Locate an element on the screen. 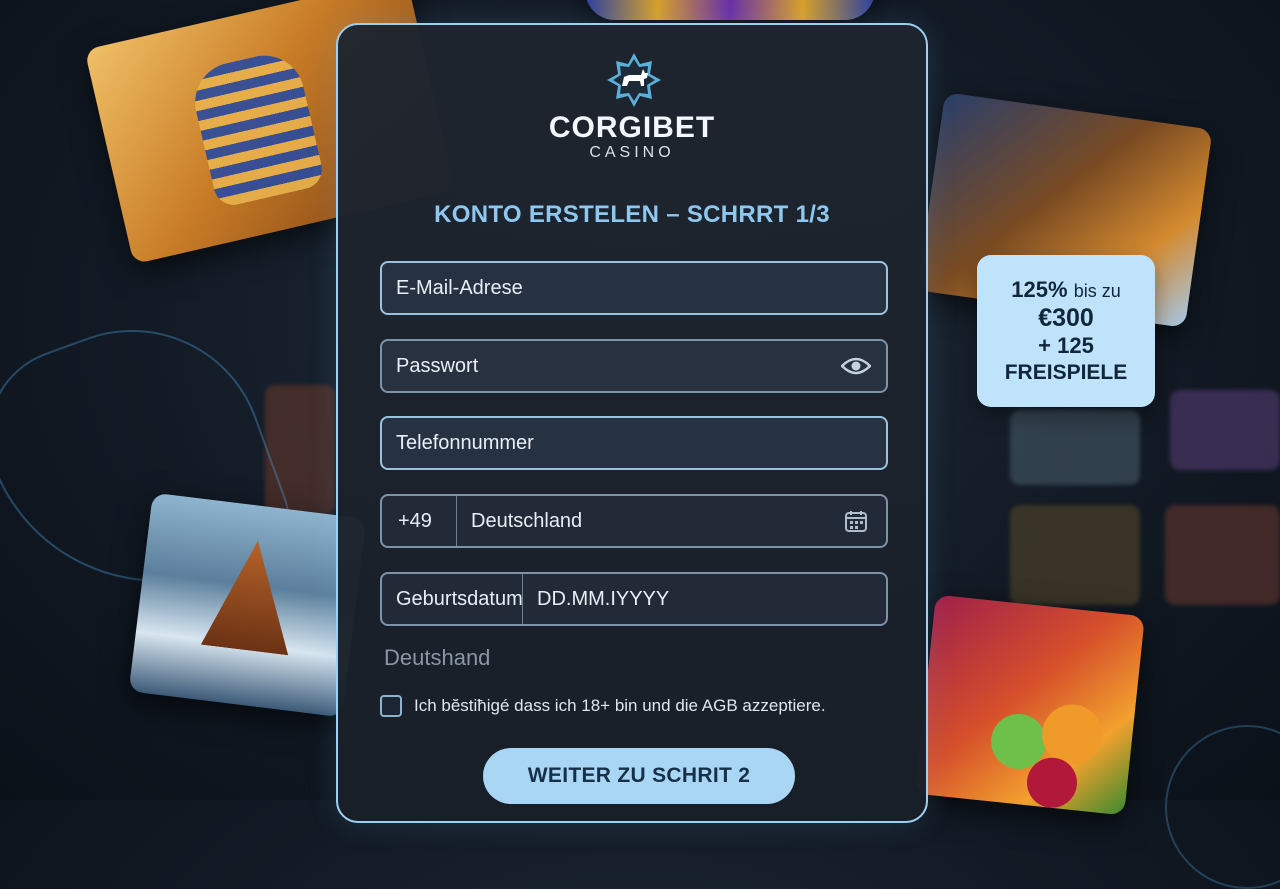  next-step-button: WEITER ZU SCHRIT 2 is located at coordinates (639, 776).